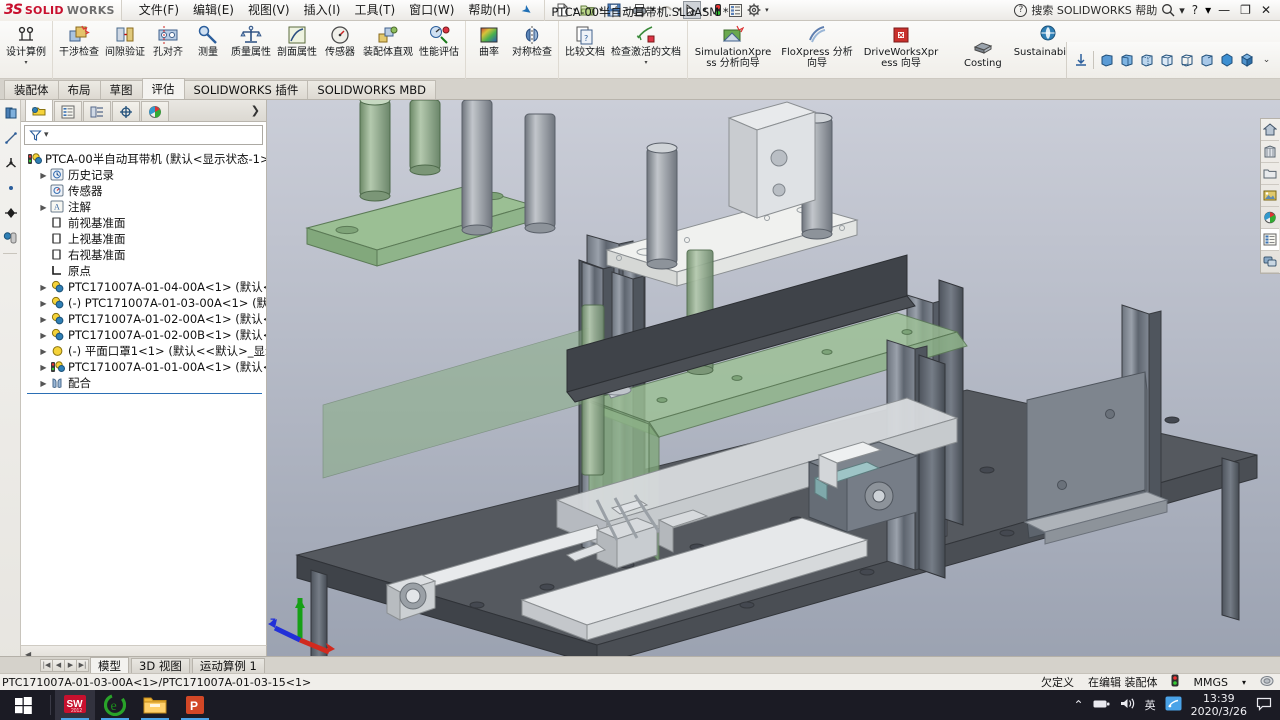 The width and height of the screenshot is (1280, 720). I want to click on menu-item-edit: 编辑(E), so click(213, 10).